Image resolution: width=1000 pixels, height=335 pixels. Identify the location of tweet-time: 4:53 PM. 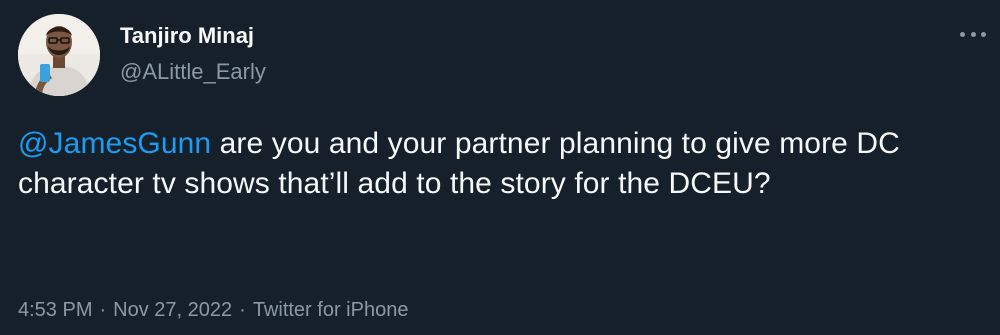
(55, 310).